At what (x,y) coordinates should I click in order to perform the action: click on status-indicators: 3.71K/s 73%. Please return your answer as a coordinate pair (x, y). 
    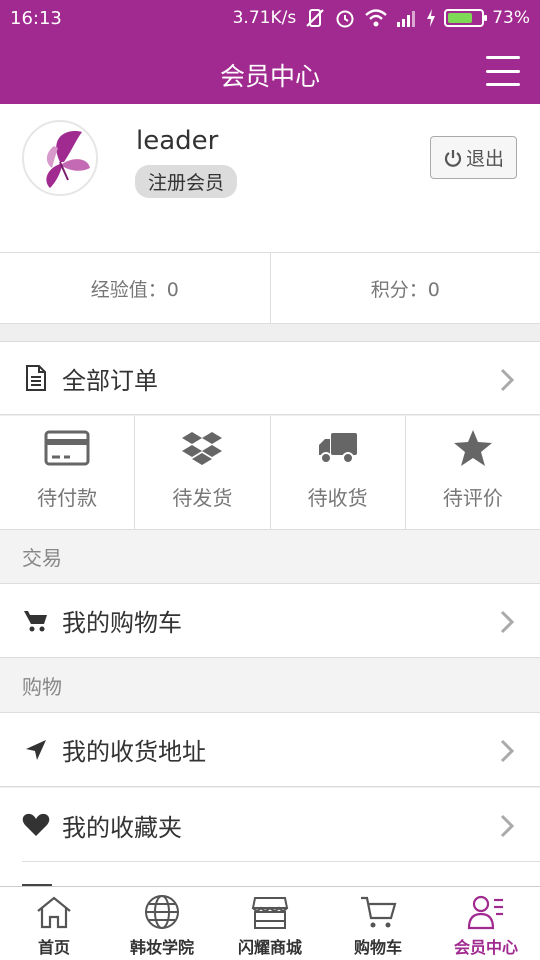
    Looking at the image, I should click on (381, 18).